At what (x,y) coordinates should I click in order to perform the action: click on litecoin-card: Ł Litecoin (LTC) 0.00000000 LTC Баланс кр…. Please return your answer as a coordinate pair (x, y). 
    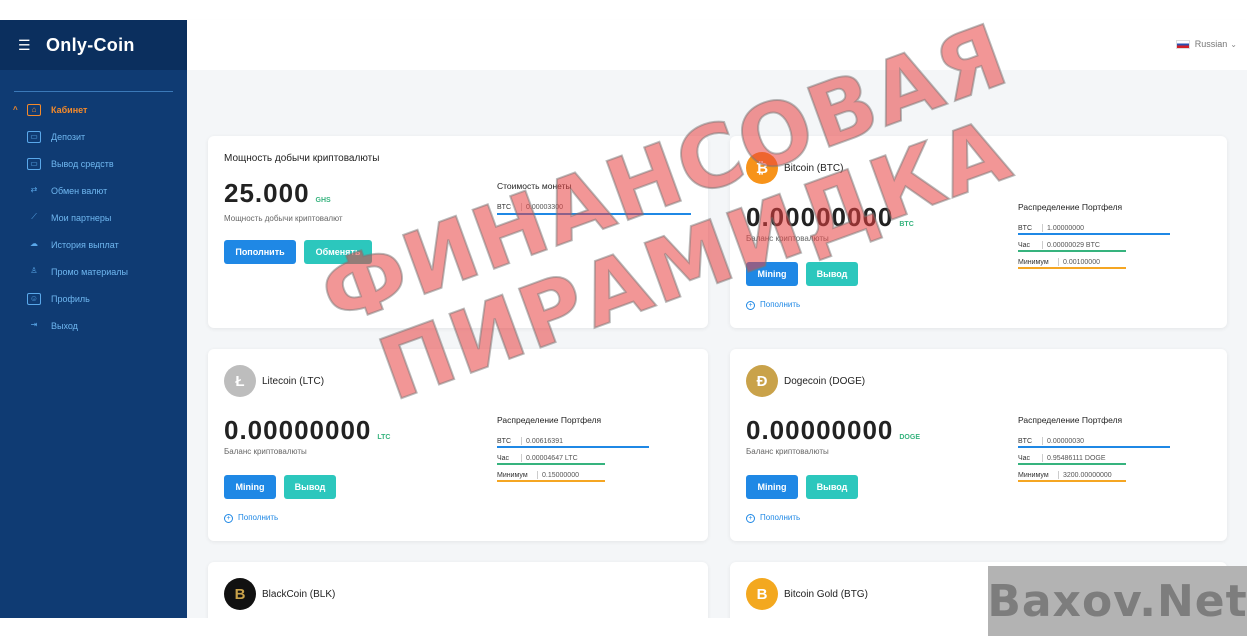
    Looking at the image, I should click on (458, 445).